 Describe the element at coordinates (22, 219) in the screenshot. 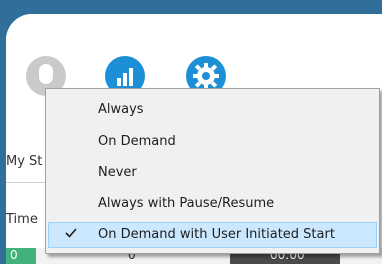

I see `time-column-header: Time` at that location.